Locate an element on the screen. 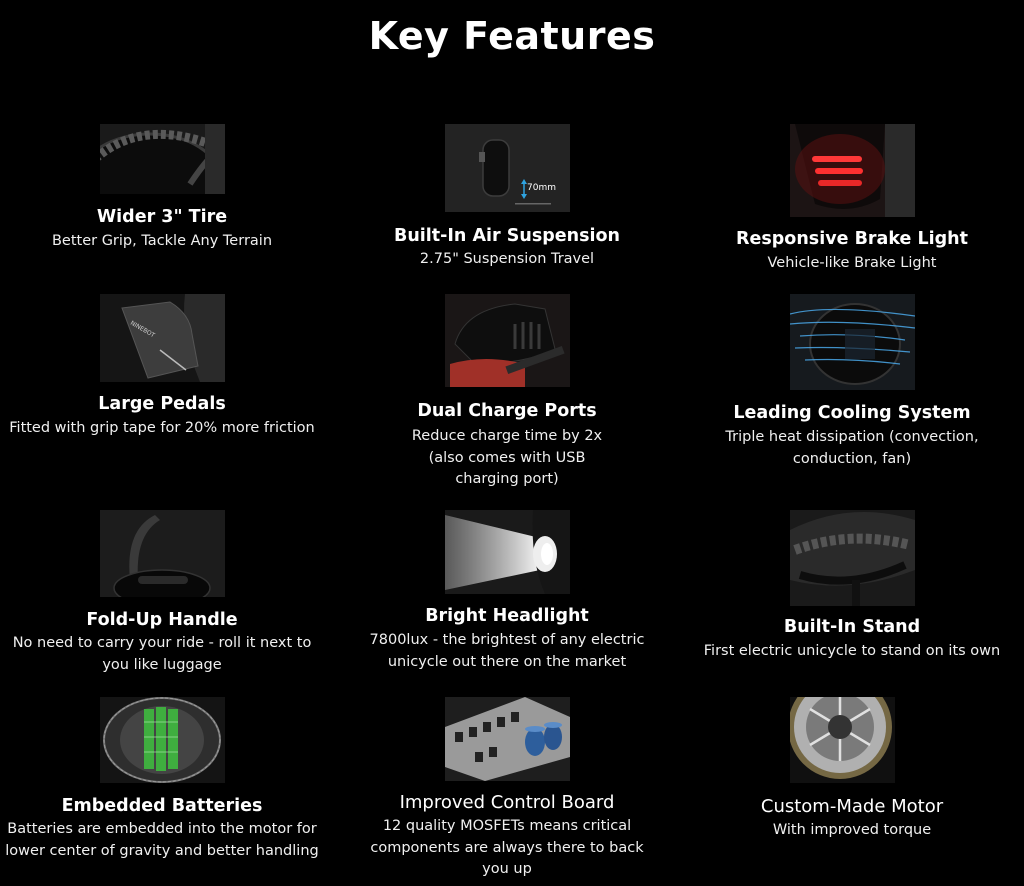  feature-title: Embedded Batteries is located at coordinates (162, 806).